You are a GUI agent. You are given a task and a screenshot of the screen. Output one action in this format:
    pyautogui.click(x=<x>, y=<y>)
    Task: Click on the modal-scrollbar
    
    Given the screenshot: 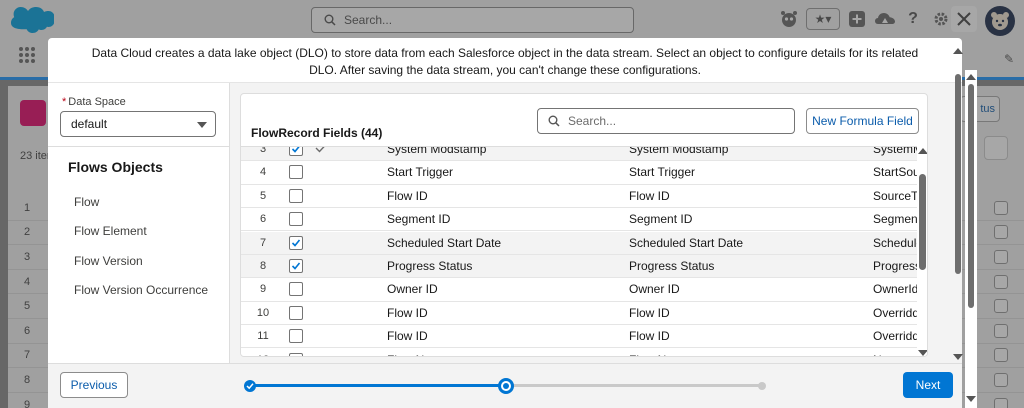 What is the action you would take?
    pyautogui.click(x=958, y=204)
    